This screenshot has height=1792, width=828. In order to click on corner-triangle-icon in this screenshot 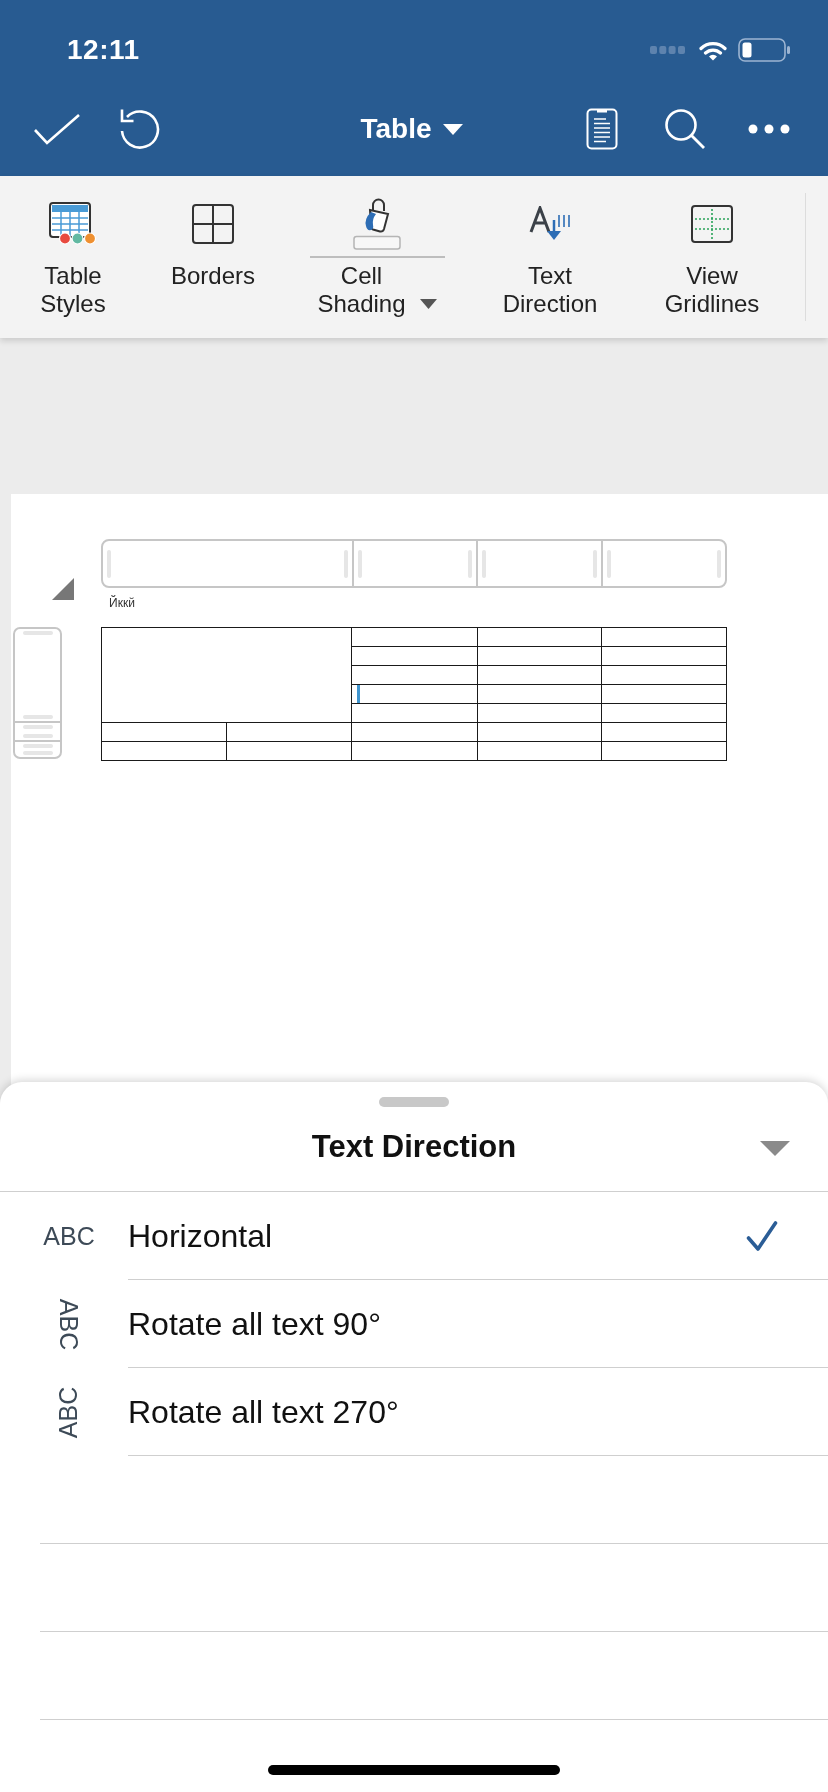, I will do `click(63, 589)`.